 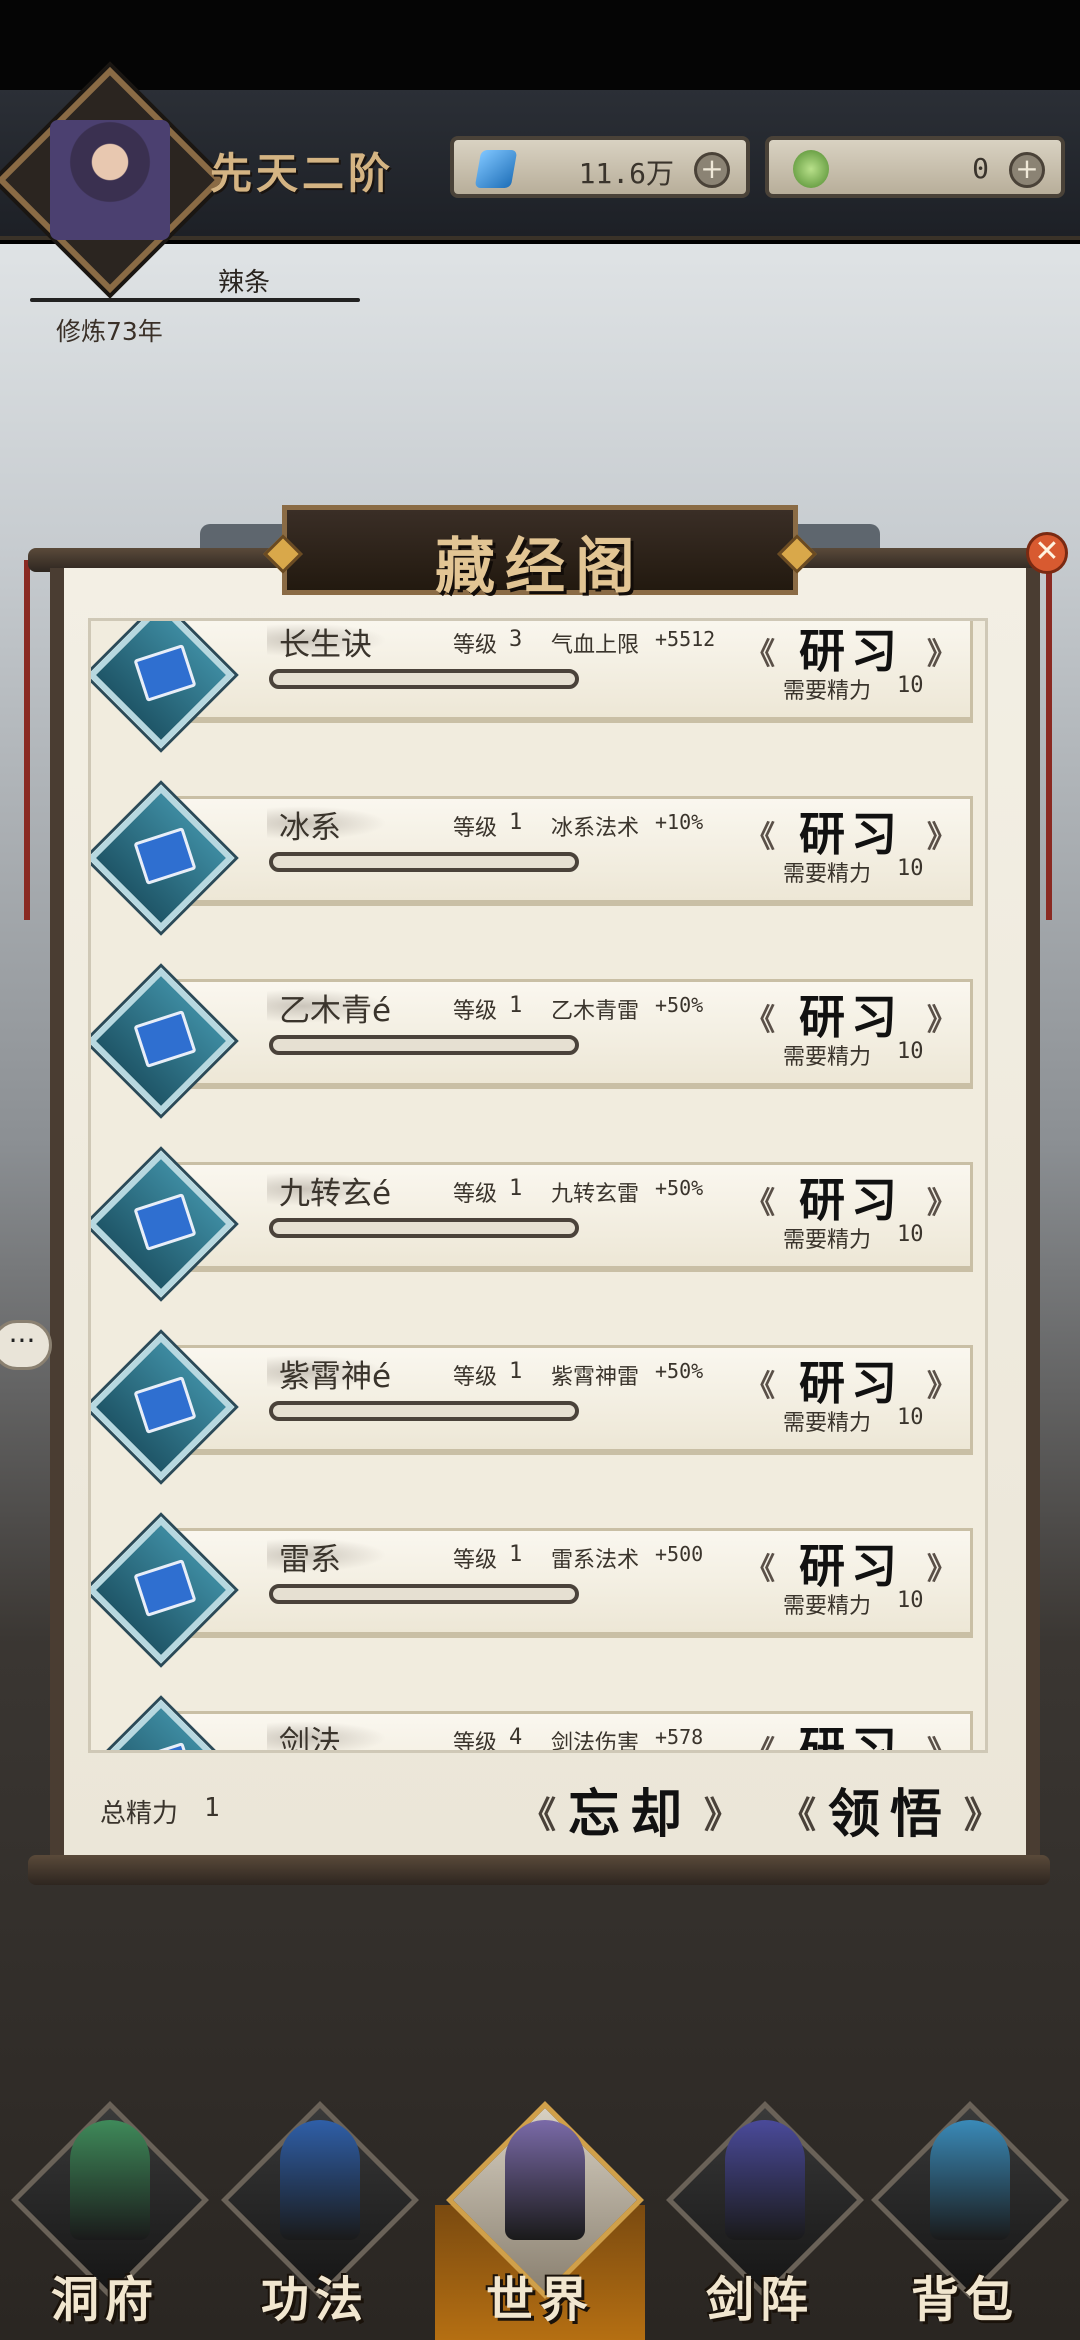 I want to click on nav-label: 背包, so click(x=964, y=2300).